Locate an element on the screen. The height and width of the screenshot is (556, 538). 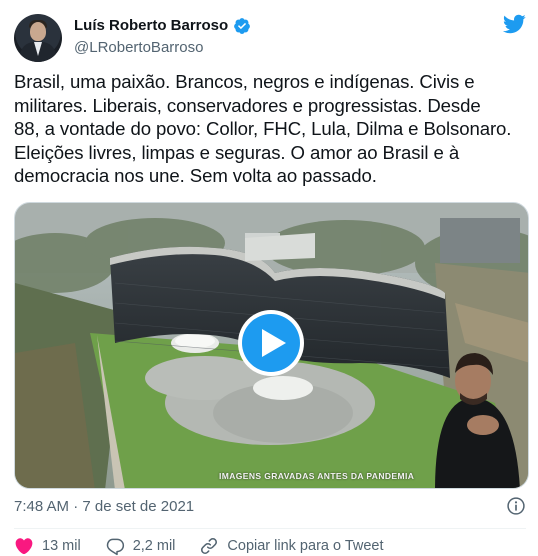
reply-button: 2,2 mil is located at coordinates (140, 546).